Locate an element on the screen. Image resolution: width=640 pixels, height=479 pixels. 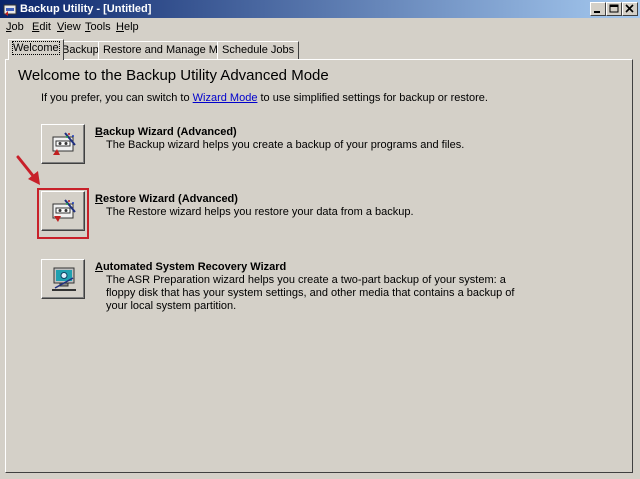
maximize-button is located at coordinates (614, 9).